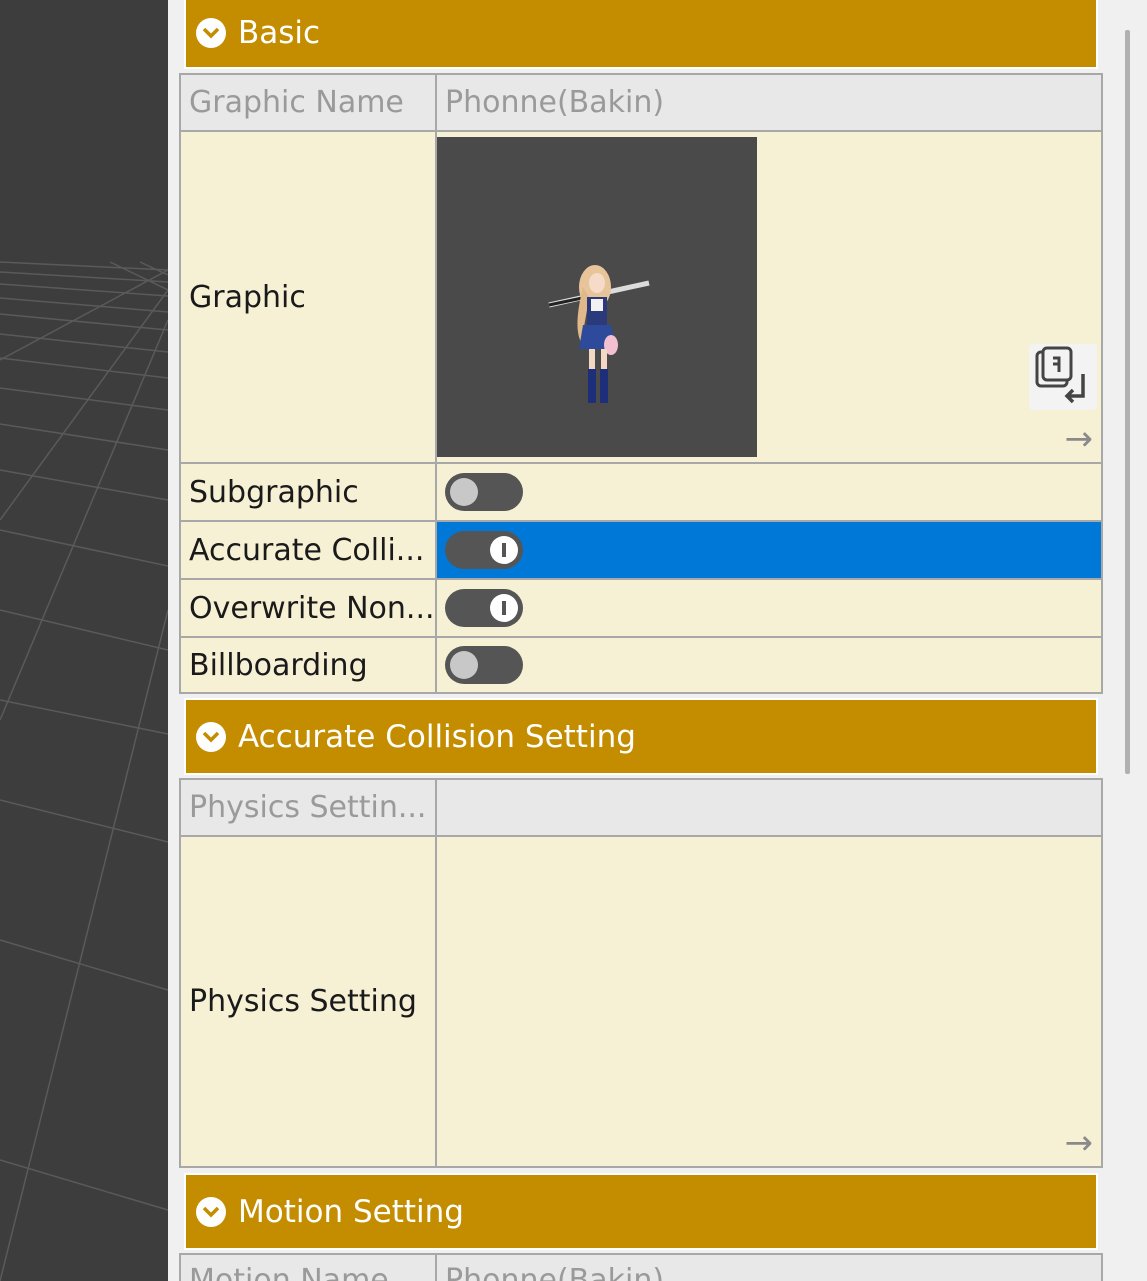 The image size is (1147, 1281). I want to click on row-motion-name: Motion Name Phonne(Bakin), so click(641, 1267).